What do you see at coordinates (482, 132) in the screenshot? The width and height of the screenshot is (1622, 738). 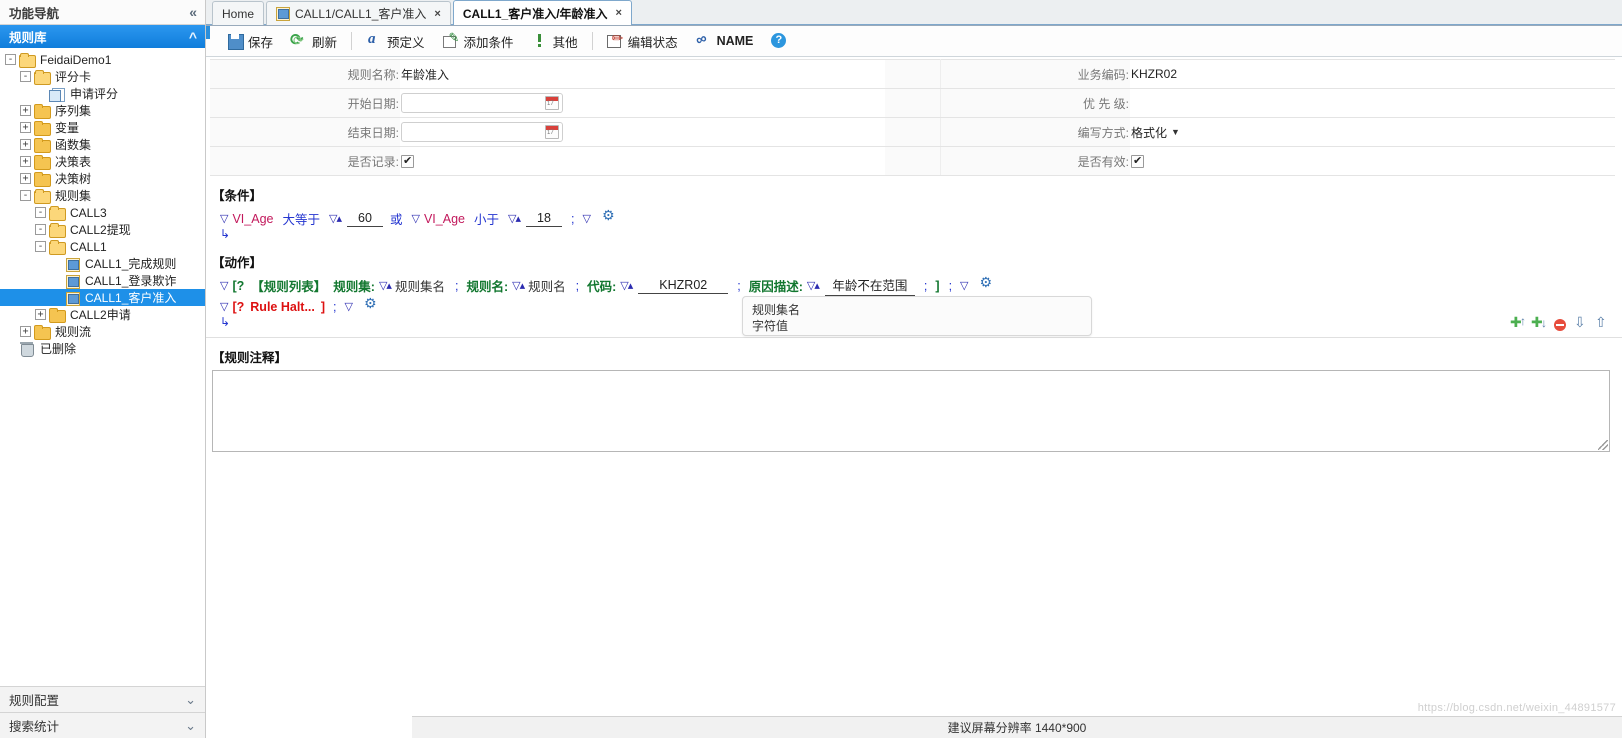 I see `end-date-input` at bounding box center [482, 132].